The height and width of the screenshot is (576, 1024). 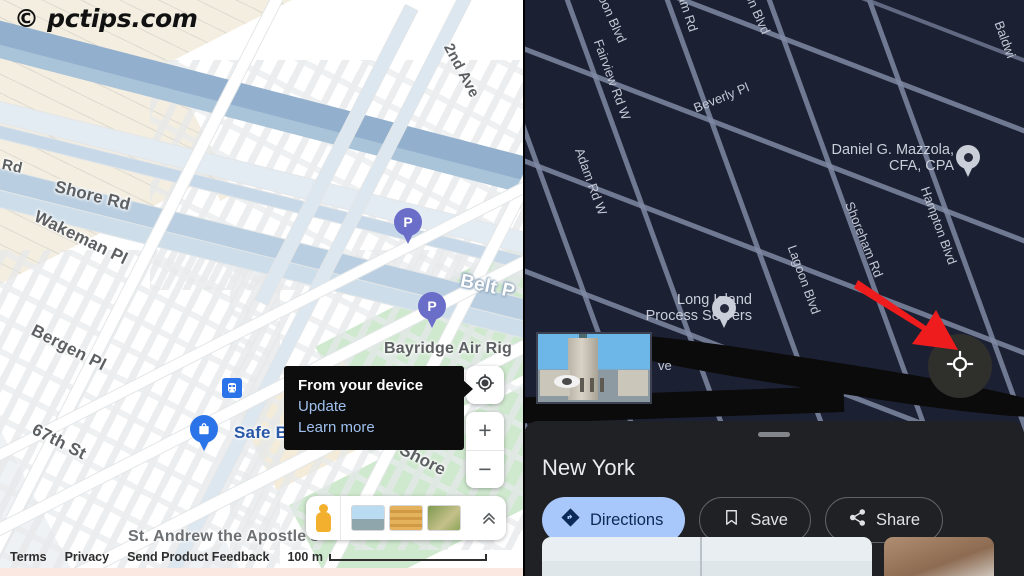 I want to click on poi-pin-daniel-mazzola, so click(x=968, y=161).